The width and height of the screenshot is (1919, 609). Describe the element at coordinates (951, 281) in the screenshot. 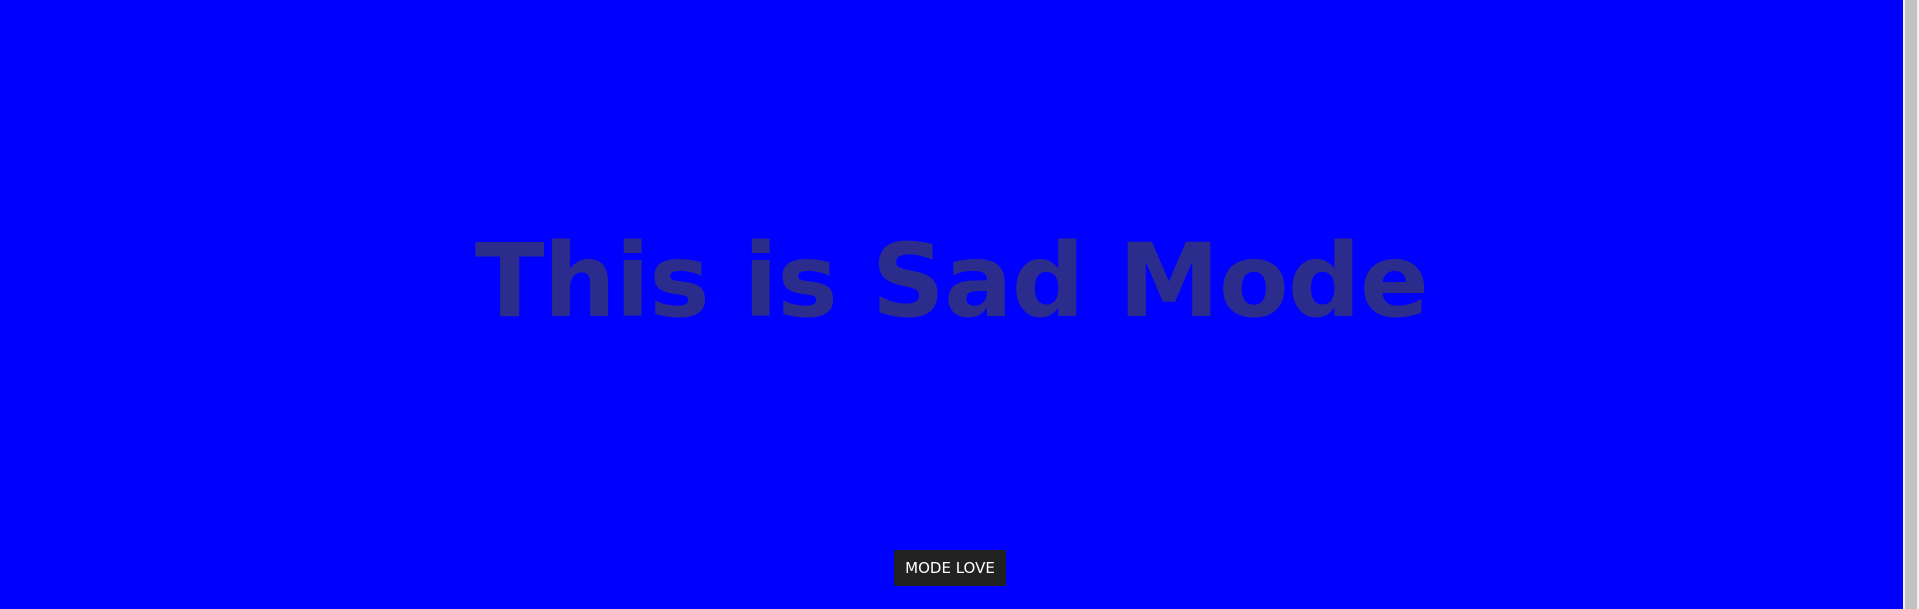

I see `page-title: This is Sad Mode` at that location.